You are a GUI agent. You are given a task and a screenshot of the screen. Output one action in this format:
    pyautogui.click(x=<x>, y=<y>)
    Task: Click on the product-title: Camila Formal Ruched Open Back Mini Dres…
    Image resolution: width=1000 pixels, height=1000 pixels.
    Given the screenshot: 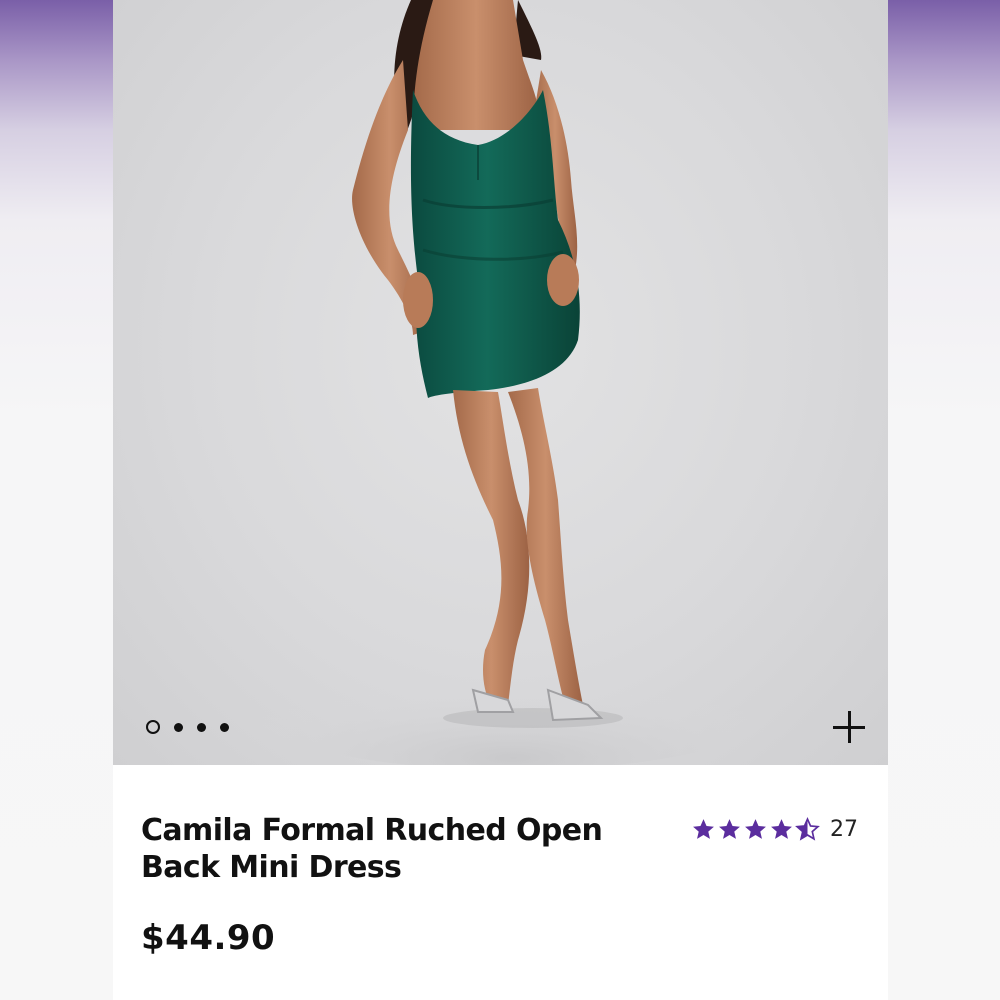 What is the action you would take?
    pyautogui.click(x=372, y=849)
    